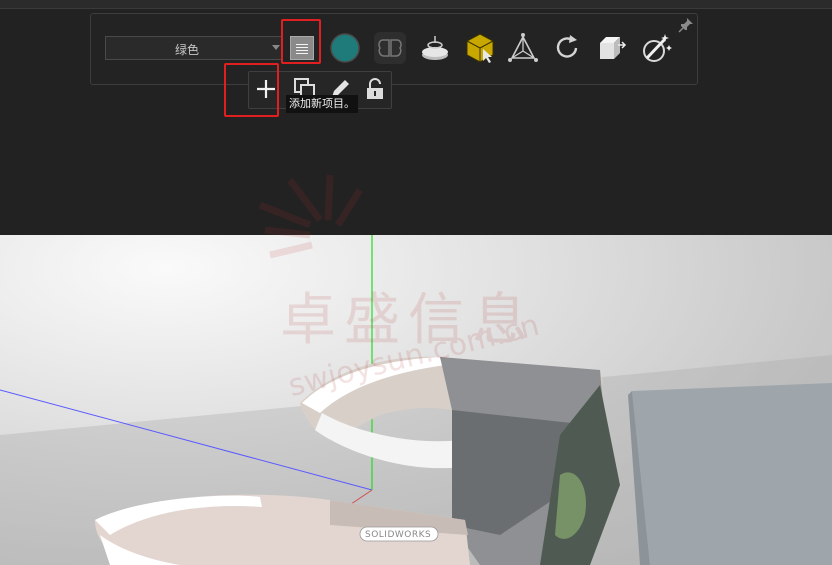 The image size is (832, 565). What do you see at coordinates (186, 50) in the screenshot?
I see `color-select-value: 绿色` at bounding box center [186, 50].